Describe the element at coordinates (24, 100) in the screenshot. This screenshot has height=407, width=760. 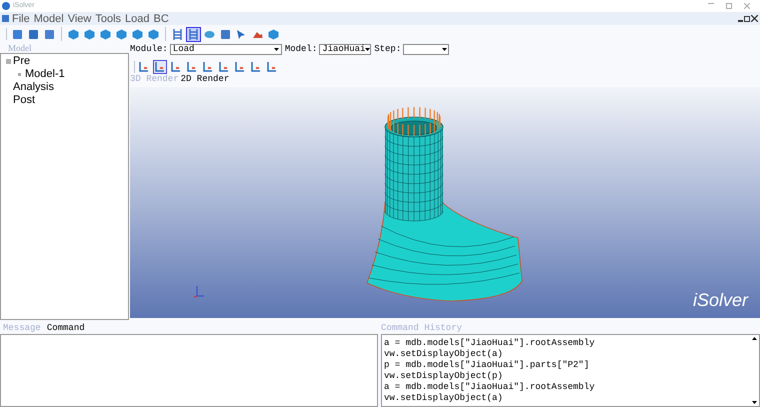
I see `tree-item: Post` at that location.